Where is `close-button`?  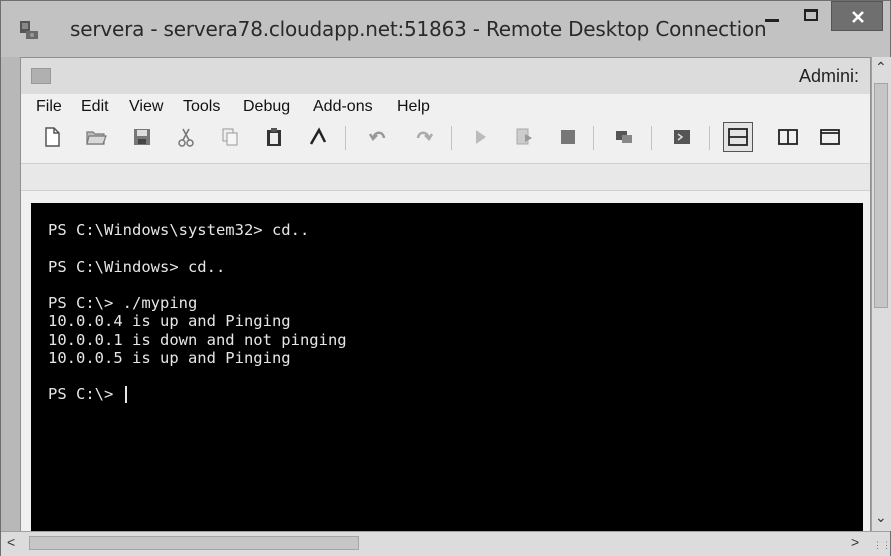
close-button is located at coordinates (857, 16).